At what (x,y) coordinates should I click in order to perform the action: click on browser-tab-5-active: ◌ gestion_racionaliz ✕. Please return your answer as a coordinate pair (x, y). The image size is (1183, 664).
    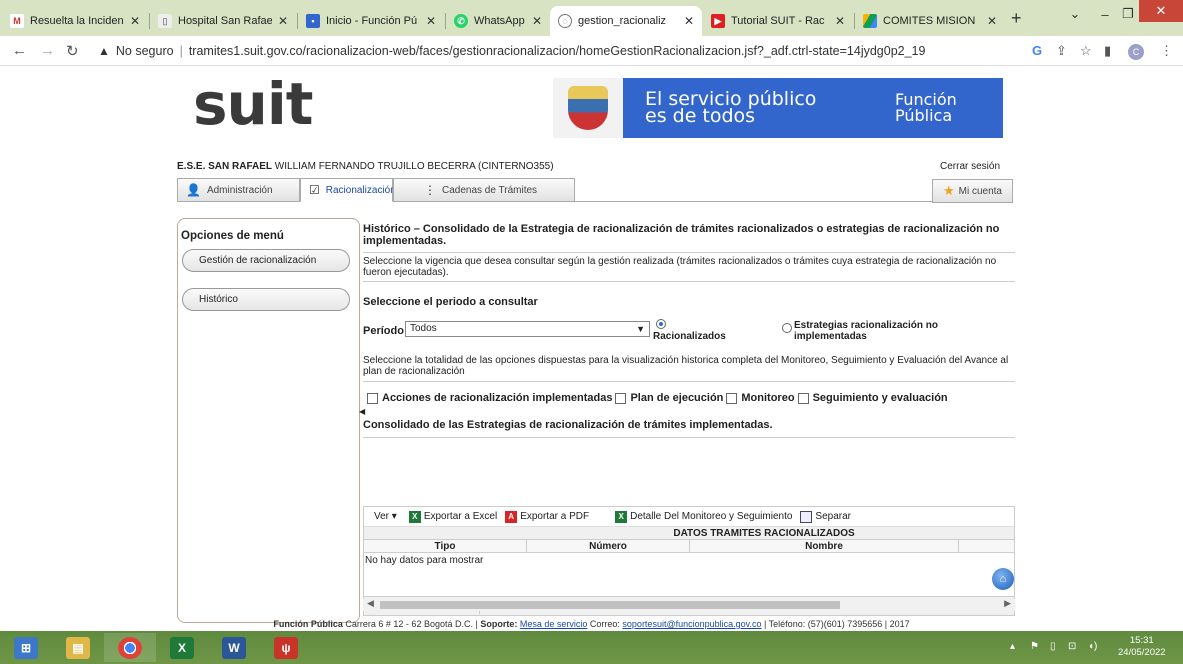
    Looking at the image, I should click on (626, 21).